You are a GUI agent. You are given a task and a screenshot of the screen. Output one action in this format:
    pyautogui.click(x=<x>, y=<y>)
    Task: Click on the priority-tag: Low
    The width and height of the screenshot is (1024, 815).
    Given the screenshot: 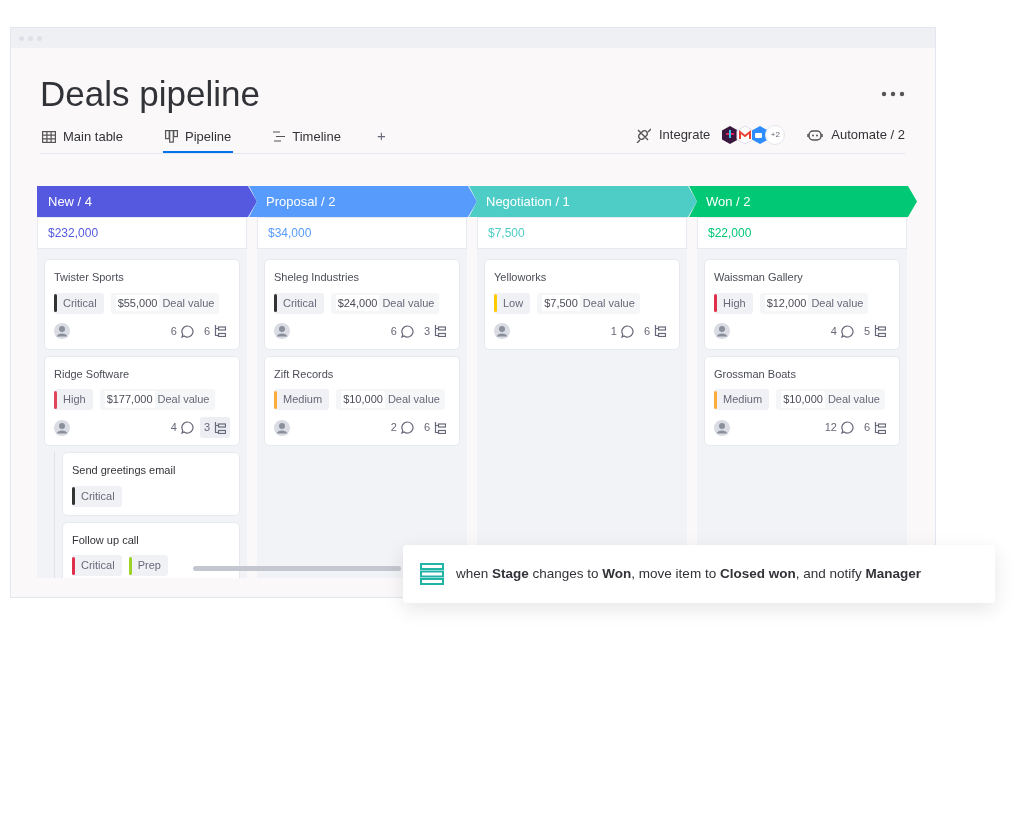 What is the action you would take?
    pyautogui.click(x=512, y=303)
    